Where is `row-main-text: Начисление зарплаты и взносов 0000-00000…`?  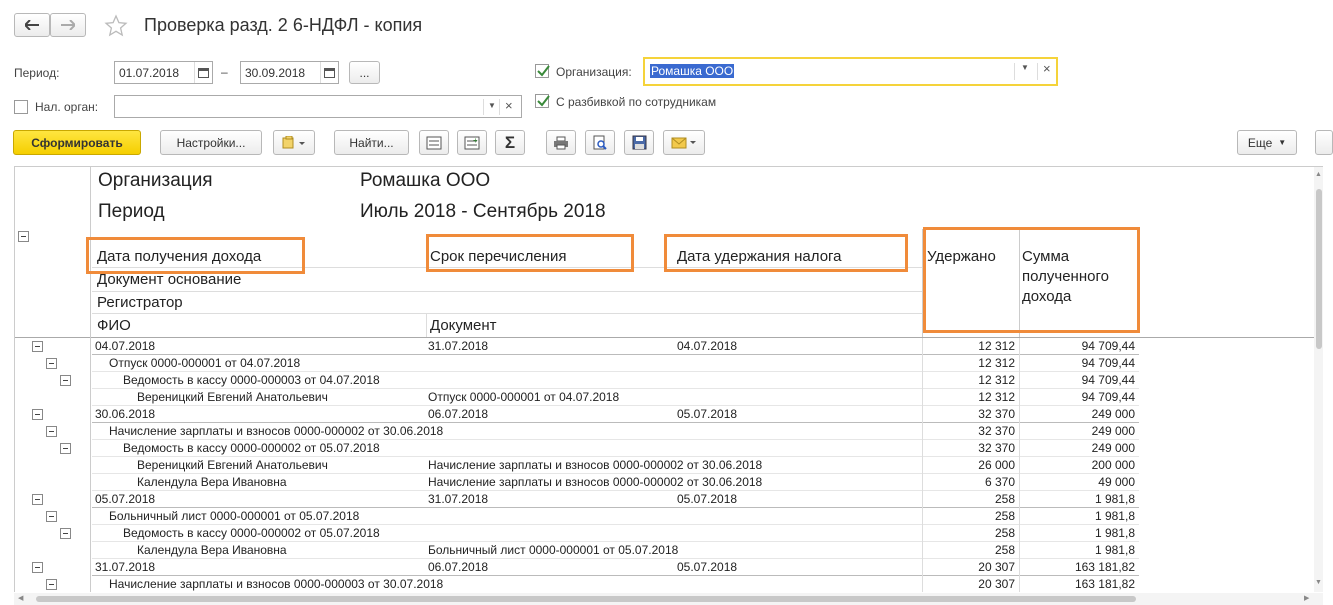 row-main-text: Начисление зарплаты и взносов 0000-00000… is located at coordinates (276, 584).